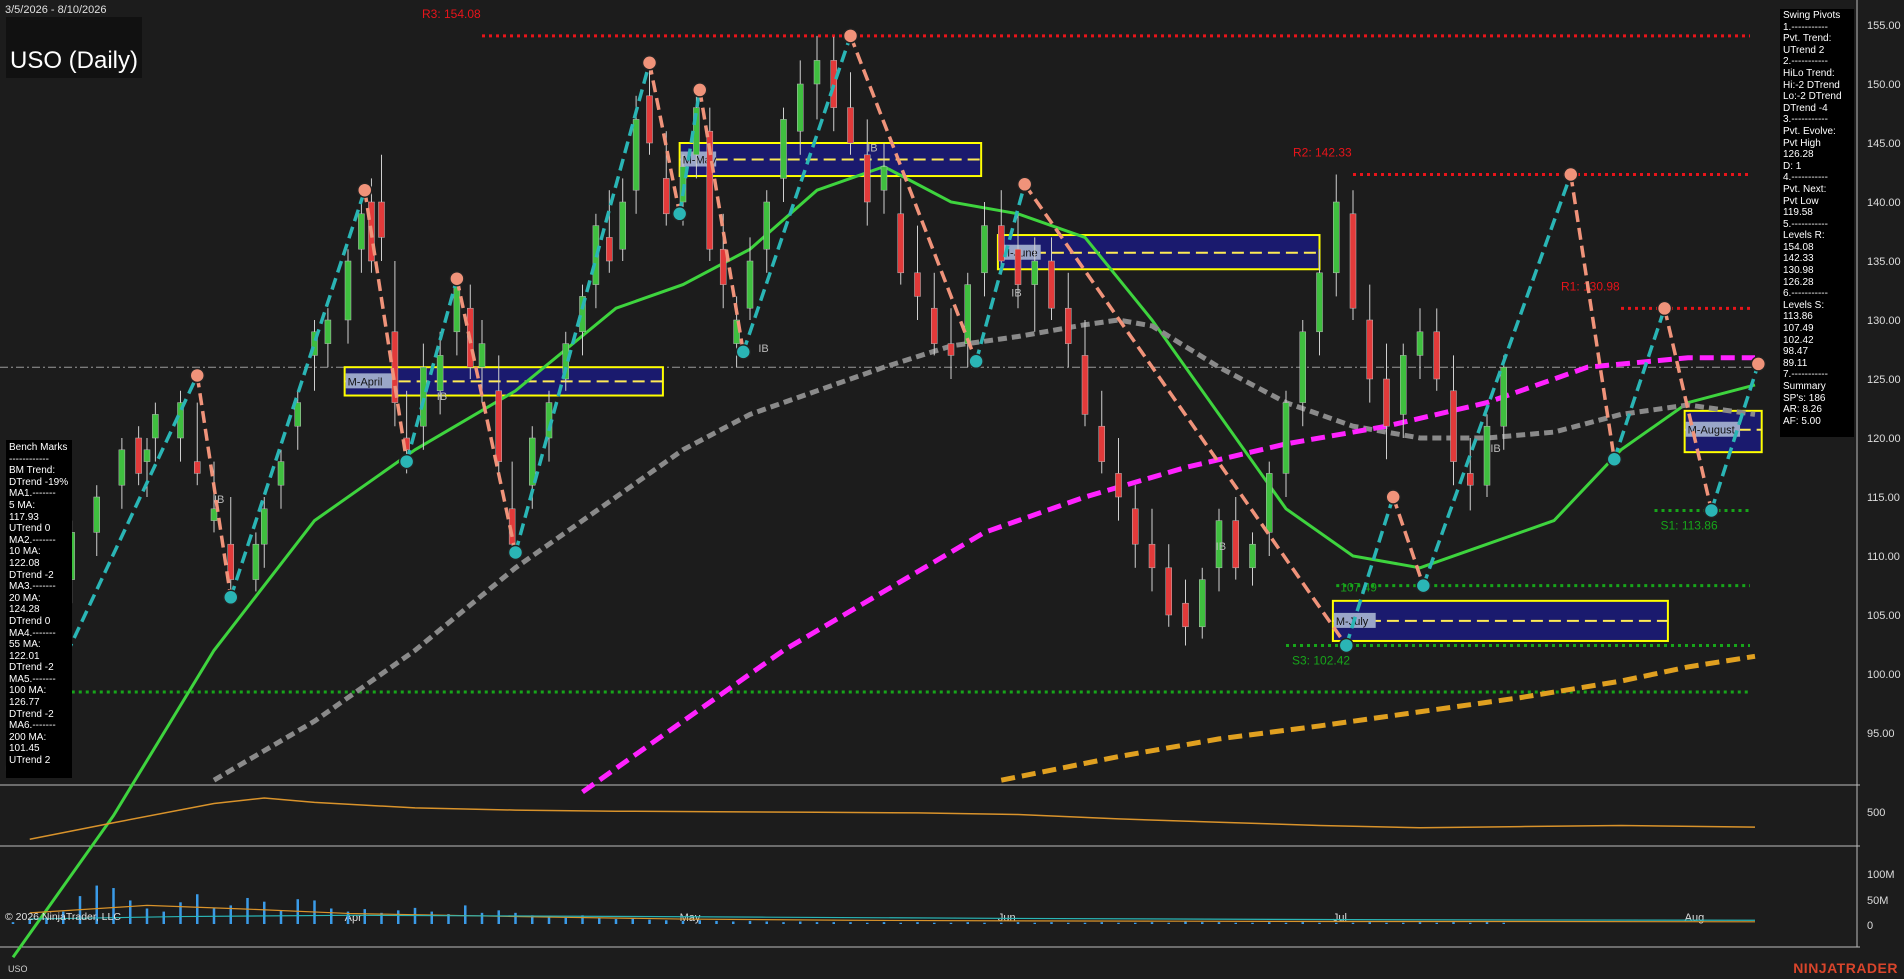 This screenshot has height=979, width=1904. What do you see at coordinates (1884, 203) in the screenshot?
I see `y-tick-label: 140.00` at bounding box center [1884, 203].